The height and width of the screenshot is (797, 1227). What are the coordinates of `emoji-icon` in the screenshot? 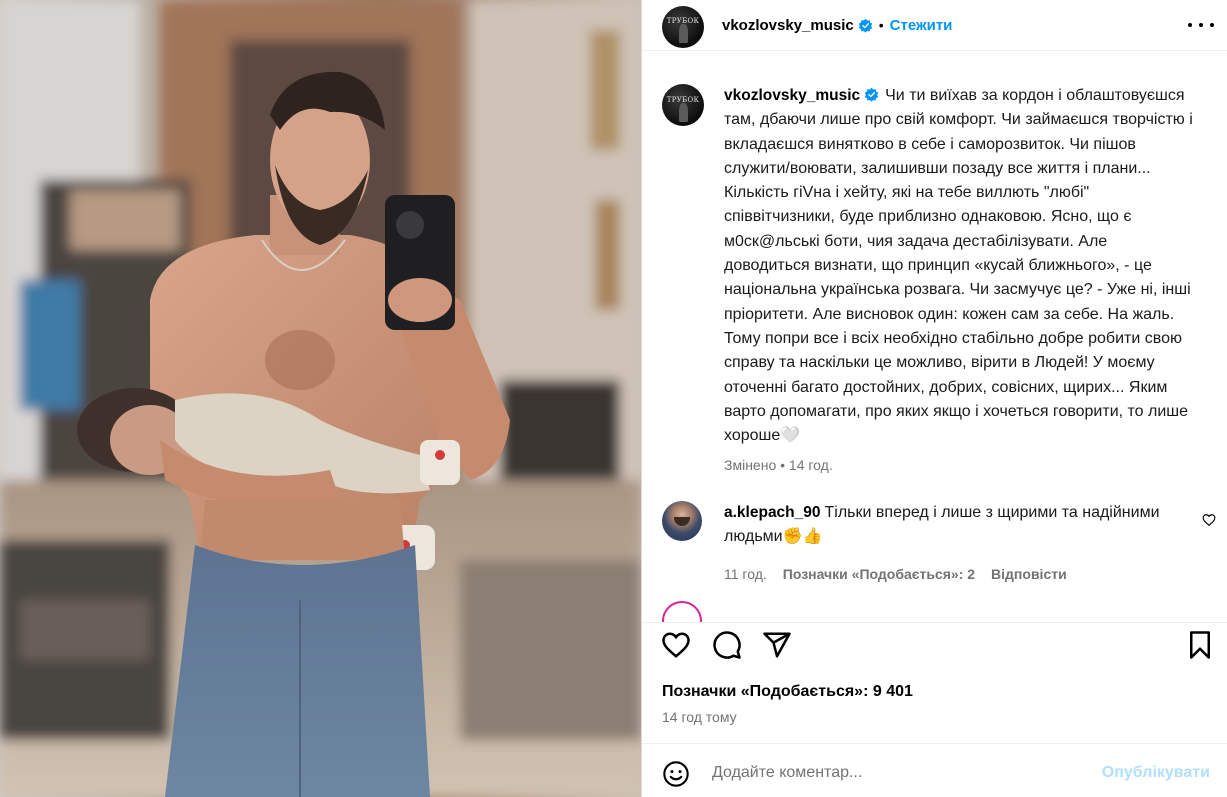 It's located at (676, 774).